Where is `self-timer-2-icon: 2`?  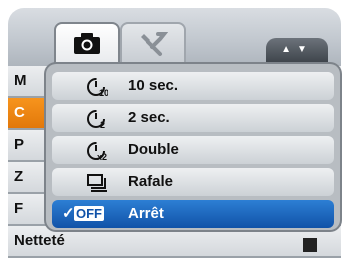
self-timer-2-icon: 2 is located at coordinates (96, 119).